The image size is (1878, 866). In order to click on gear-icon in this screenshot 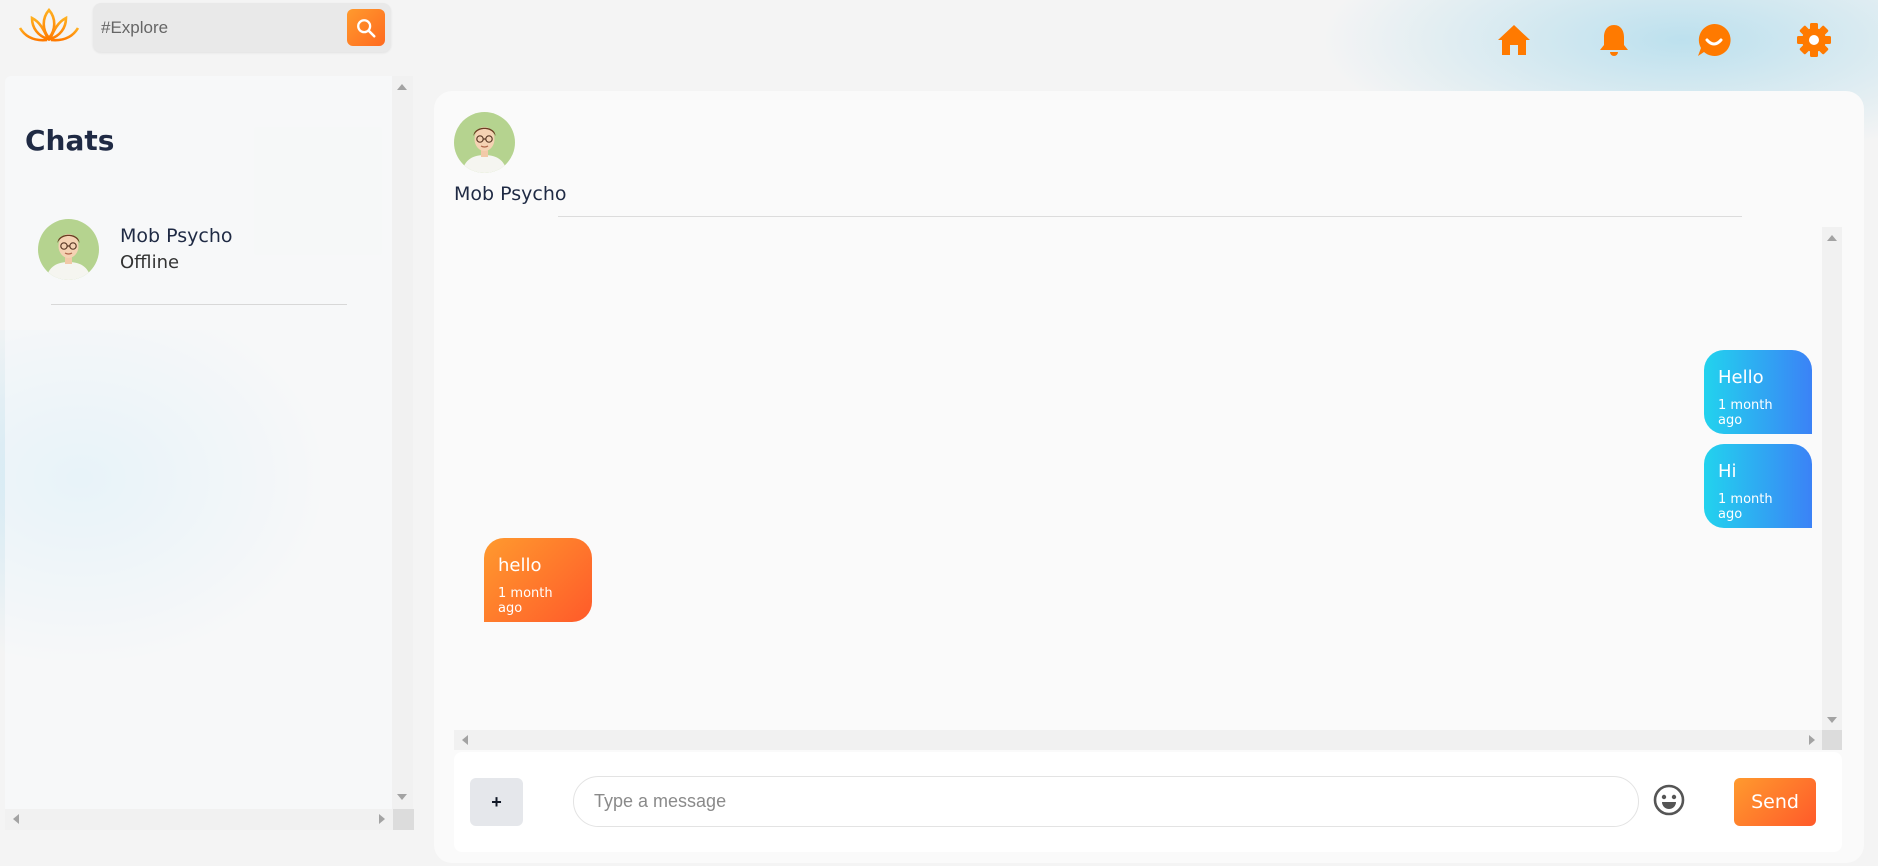, I will do `click(1814, 40)`.